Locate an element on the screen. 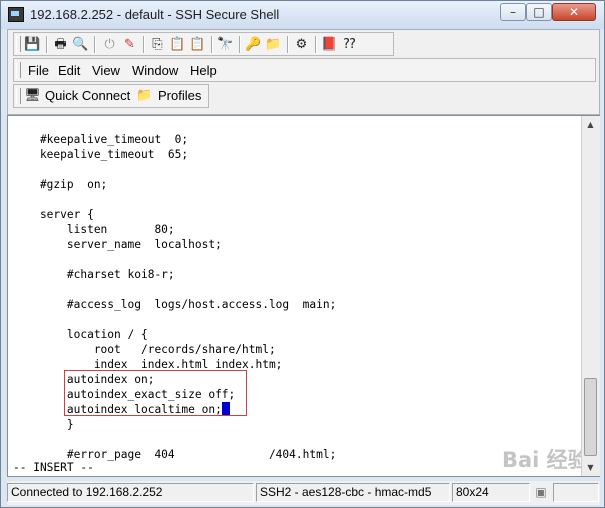 This screenshot has width=605, height=508. save-icon: 💾 is located at coordinates (32, 44).